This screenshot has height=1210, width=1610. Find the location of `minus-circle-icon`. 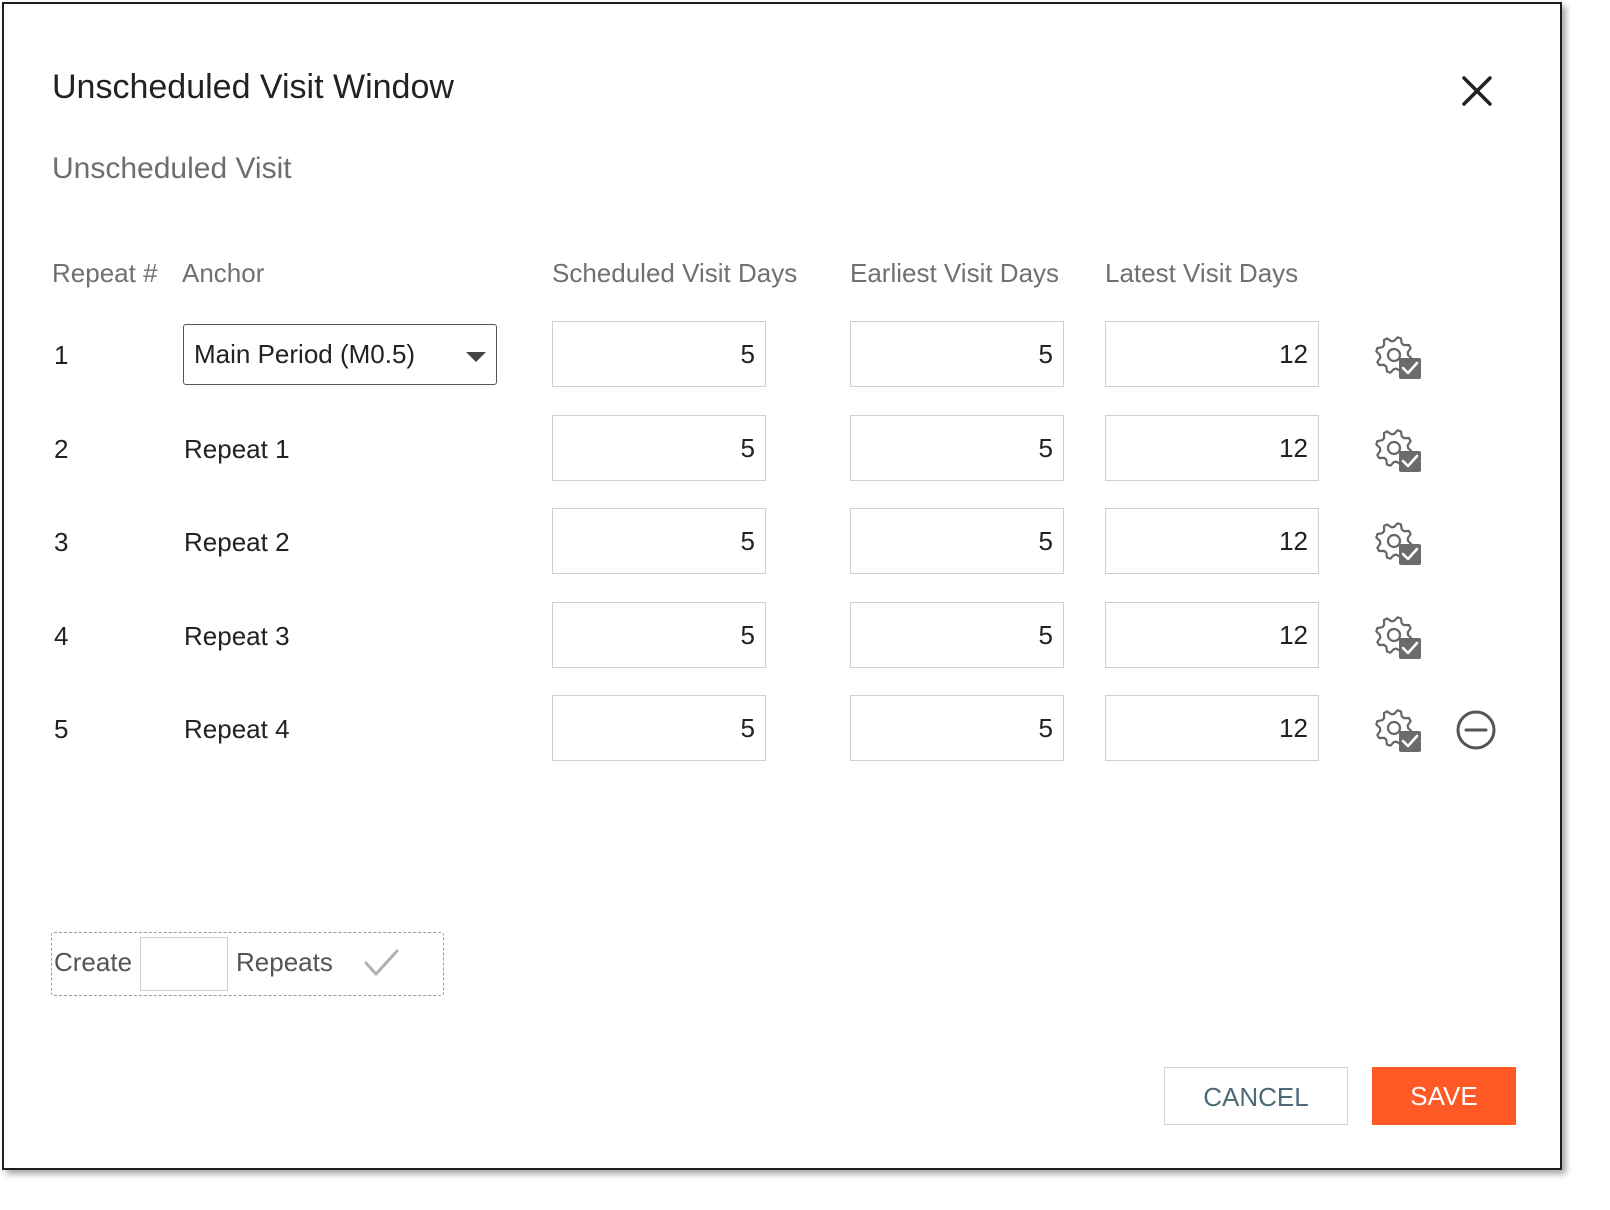

minus-circle-icon is located at coordinates (1476, 730).